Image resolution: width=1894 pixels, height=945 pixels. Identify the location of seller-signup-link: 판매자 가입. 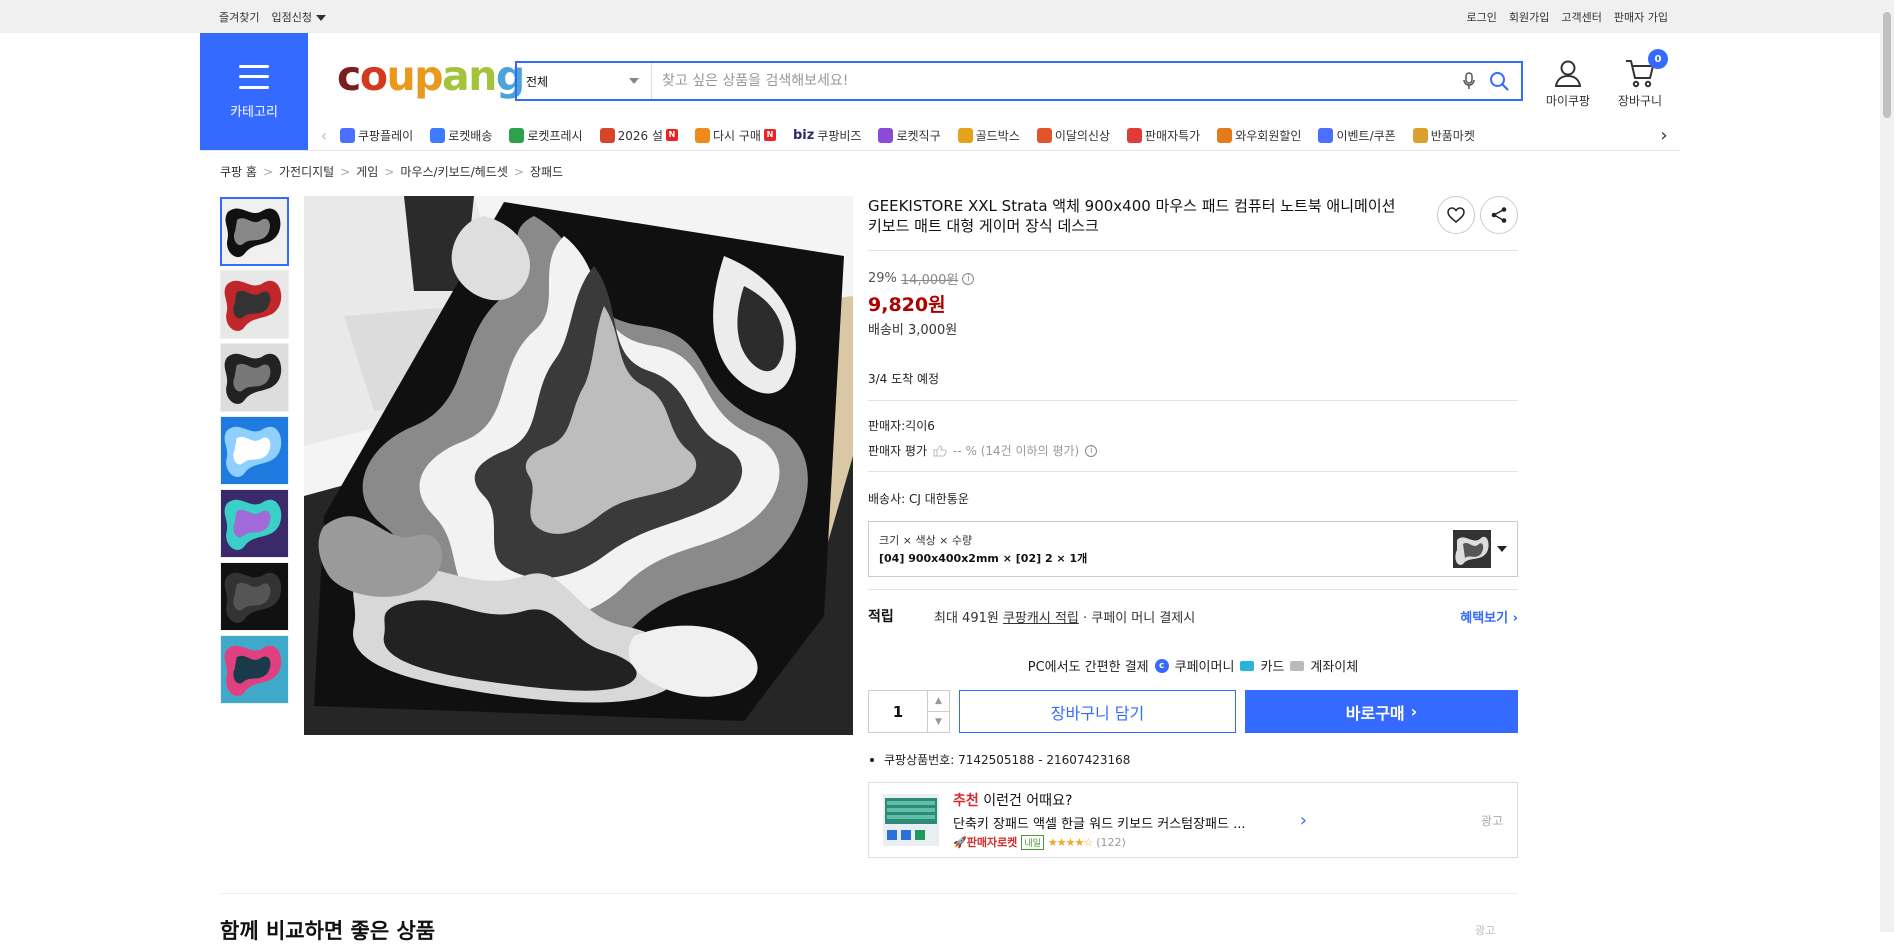
(1641, 17).